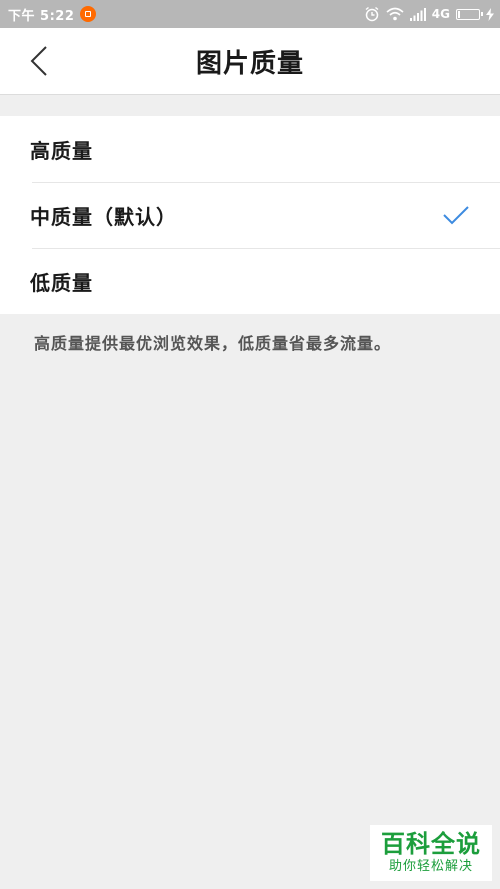 The width and height of the screenshot is (500, 889). I want to click on page-title: 图片质量, so click(249, 63).